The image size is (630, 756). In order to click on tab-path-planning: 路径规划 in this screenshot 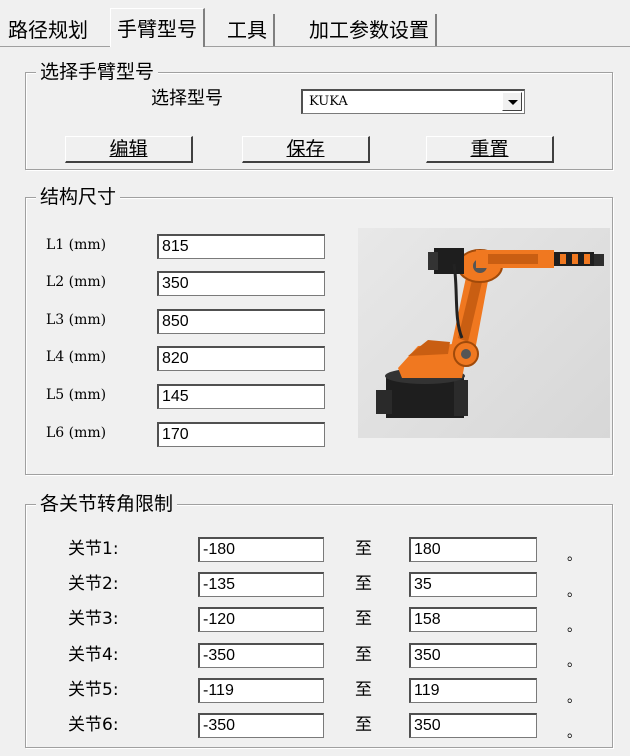, I will do `click(48, 30)`.